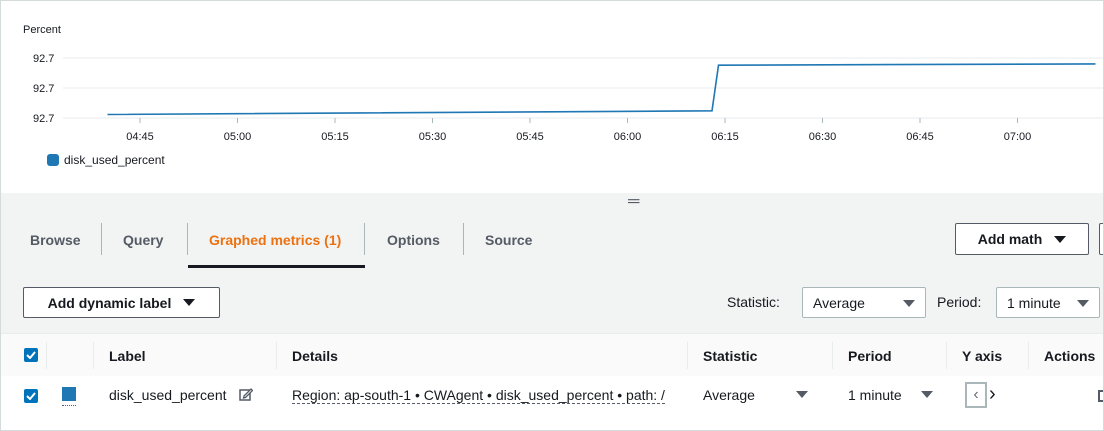 Image resolution: width=1104 pixels, height=431 pixels. What do you see at coordinates (839, 302) in the screenshot?
I see `statistic-select-value: Average` at bounding box center [839, 302].